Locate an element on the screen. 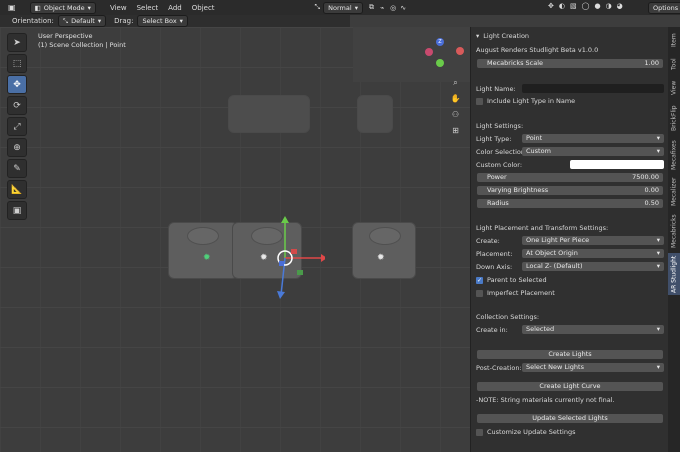  imperfect-placement-checkbox is located at coordinates (479, 293).